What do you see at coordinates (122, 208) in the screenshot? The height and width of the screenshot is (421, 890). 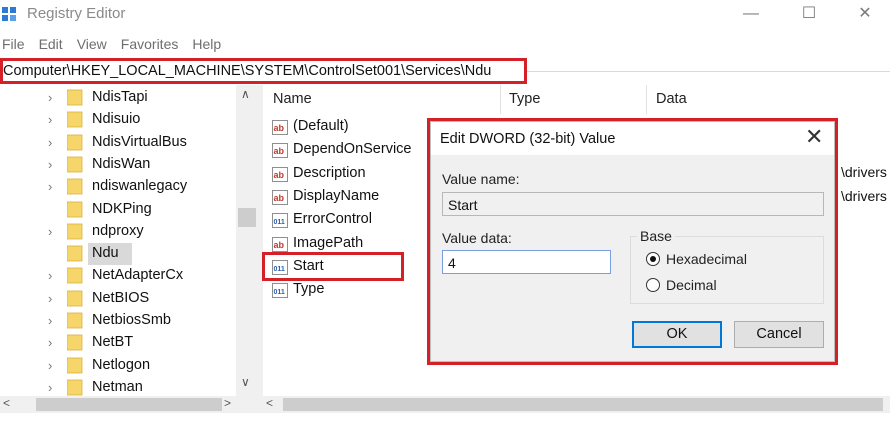 I see `tree-item-label: NDKPing` at bounding box center [122, 208].